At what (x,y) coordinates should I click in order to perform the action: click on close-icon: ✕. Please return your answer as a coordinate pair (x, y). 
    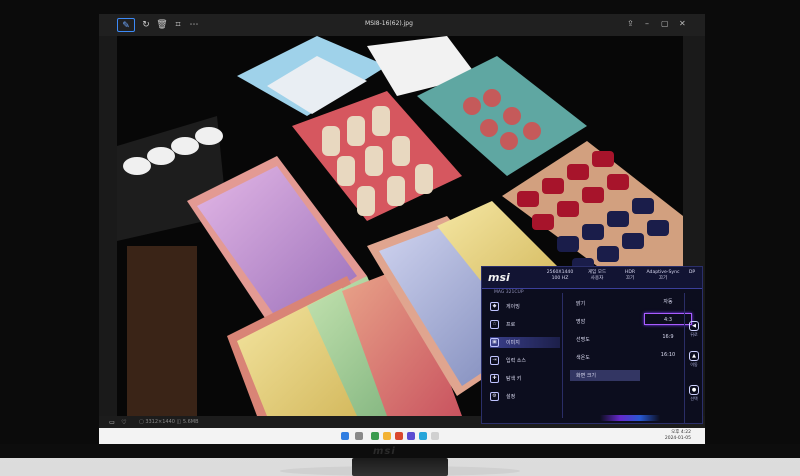
    Looking at the image, I should click on (682, 23).